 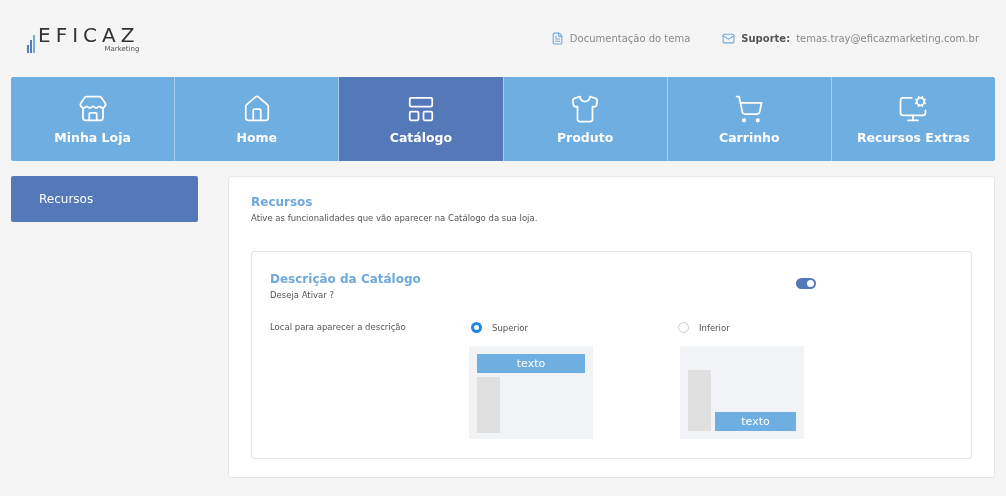 What do you see at coordinates (729, 38) in the screenshot?
I see `mail-icon` at bounding box center [729, 38].